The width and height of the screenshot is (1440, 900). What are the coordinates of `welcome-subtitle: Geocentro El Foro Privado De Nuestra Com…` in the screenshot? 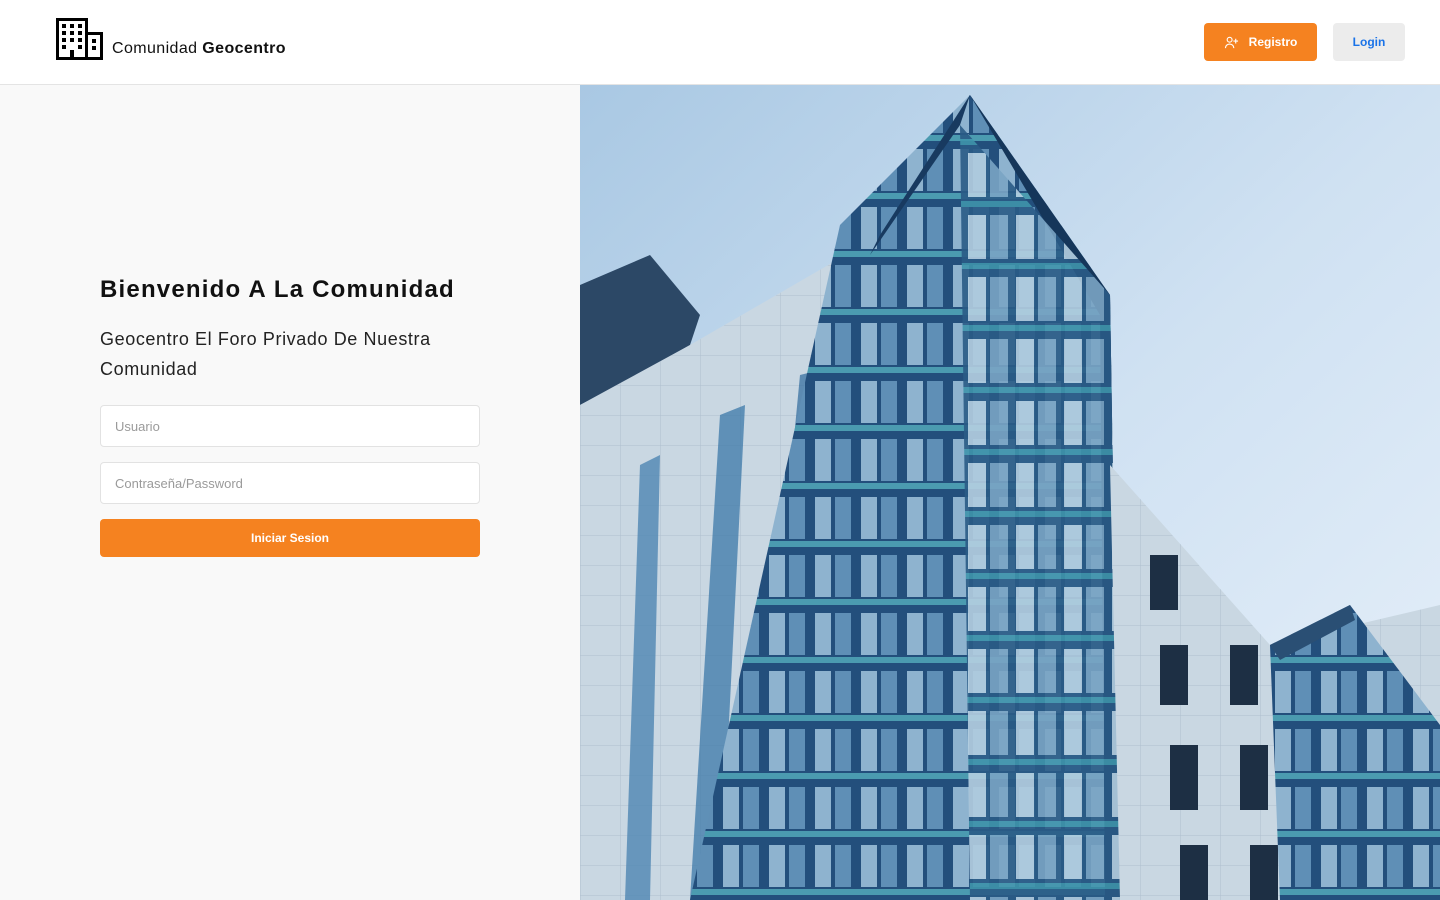 It's located at (265, 354).